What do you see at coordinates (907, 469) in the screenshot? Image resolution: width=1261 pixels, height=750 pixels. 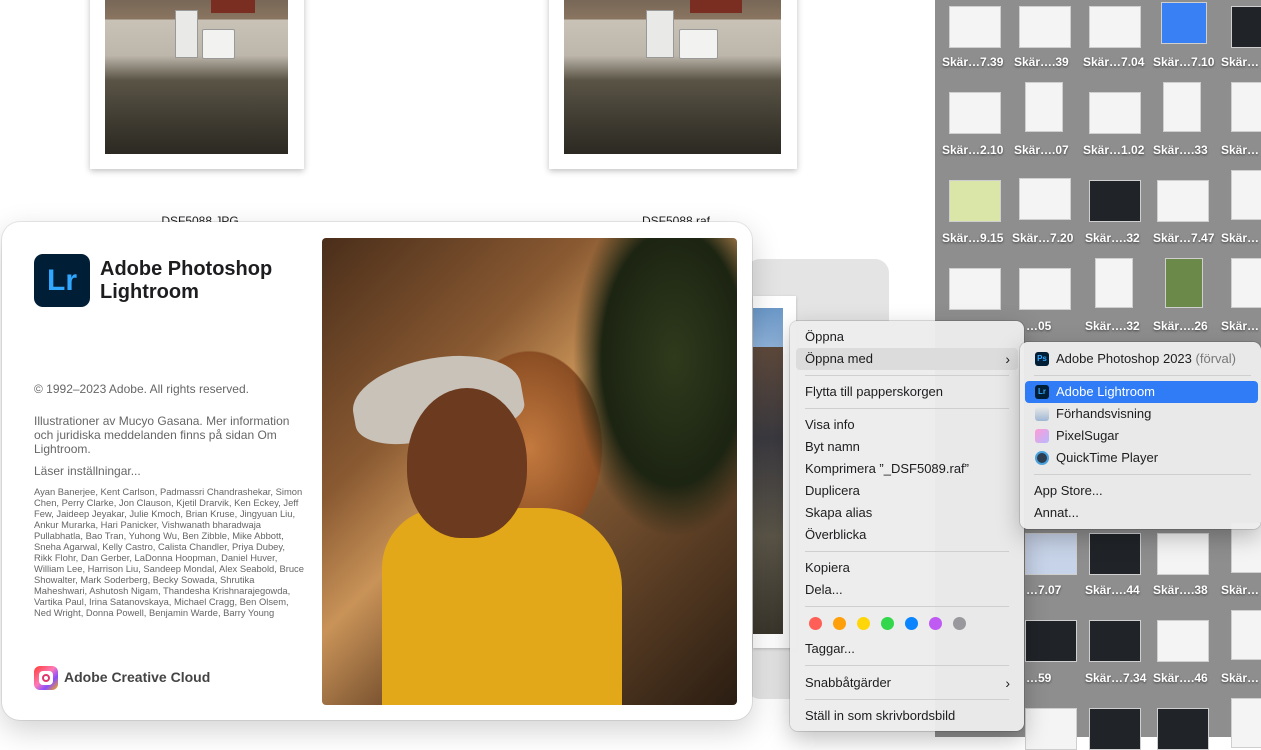 I see `menu-item-compress: Komprimera ”_DSF5089.raf”` at bounding box center [907, 469].